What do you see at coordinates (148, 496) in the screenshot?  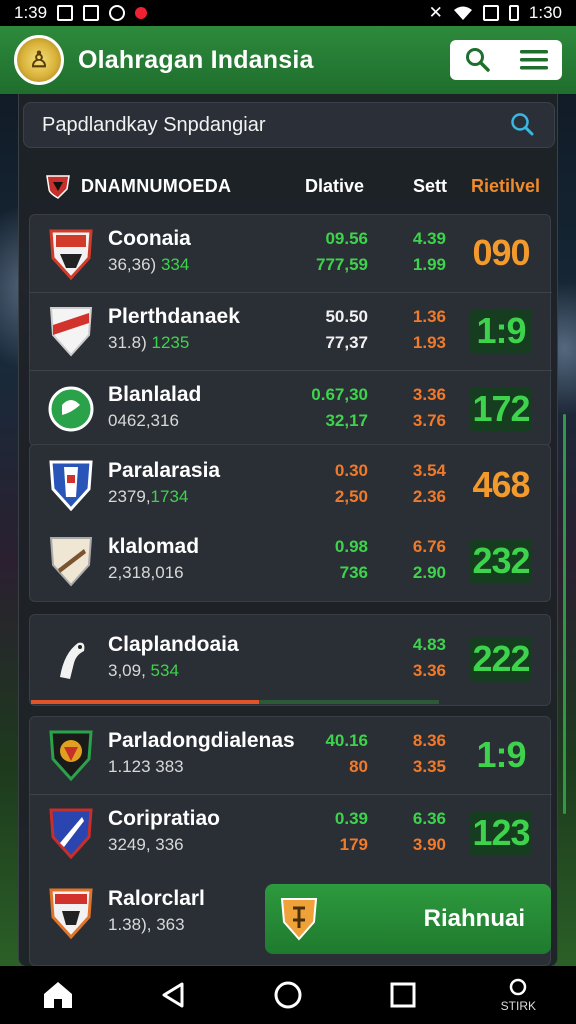 I see `team-meta: 2379,1734` at bounding box center [148, 496].